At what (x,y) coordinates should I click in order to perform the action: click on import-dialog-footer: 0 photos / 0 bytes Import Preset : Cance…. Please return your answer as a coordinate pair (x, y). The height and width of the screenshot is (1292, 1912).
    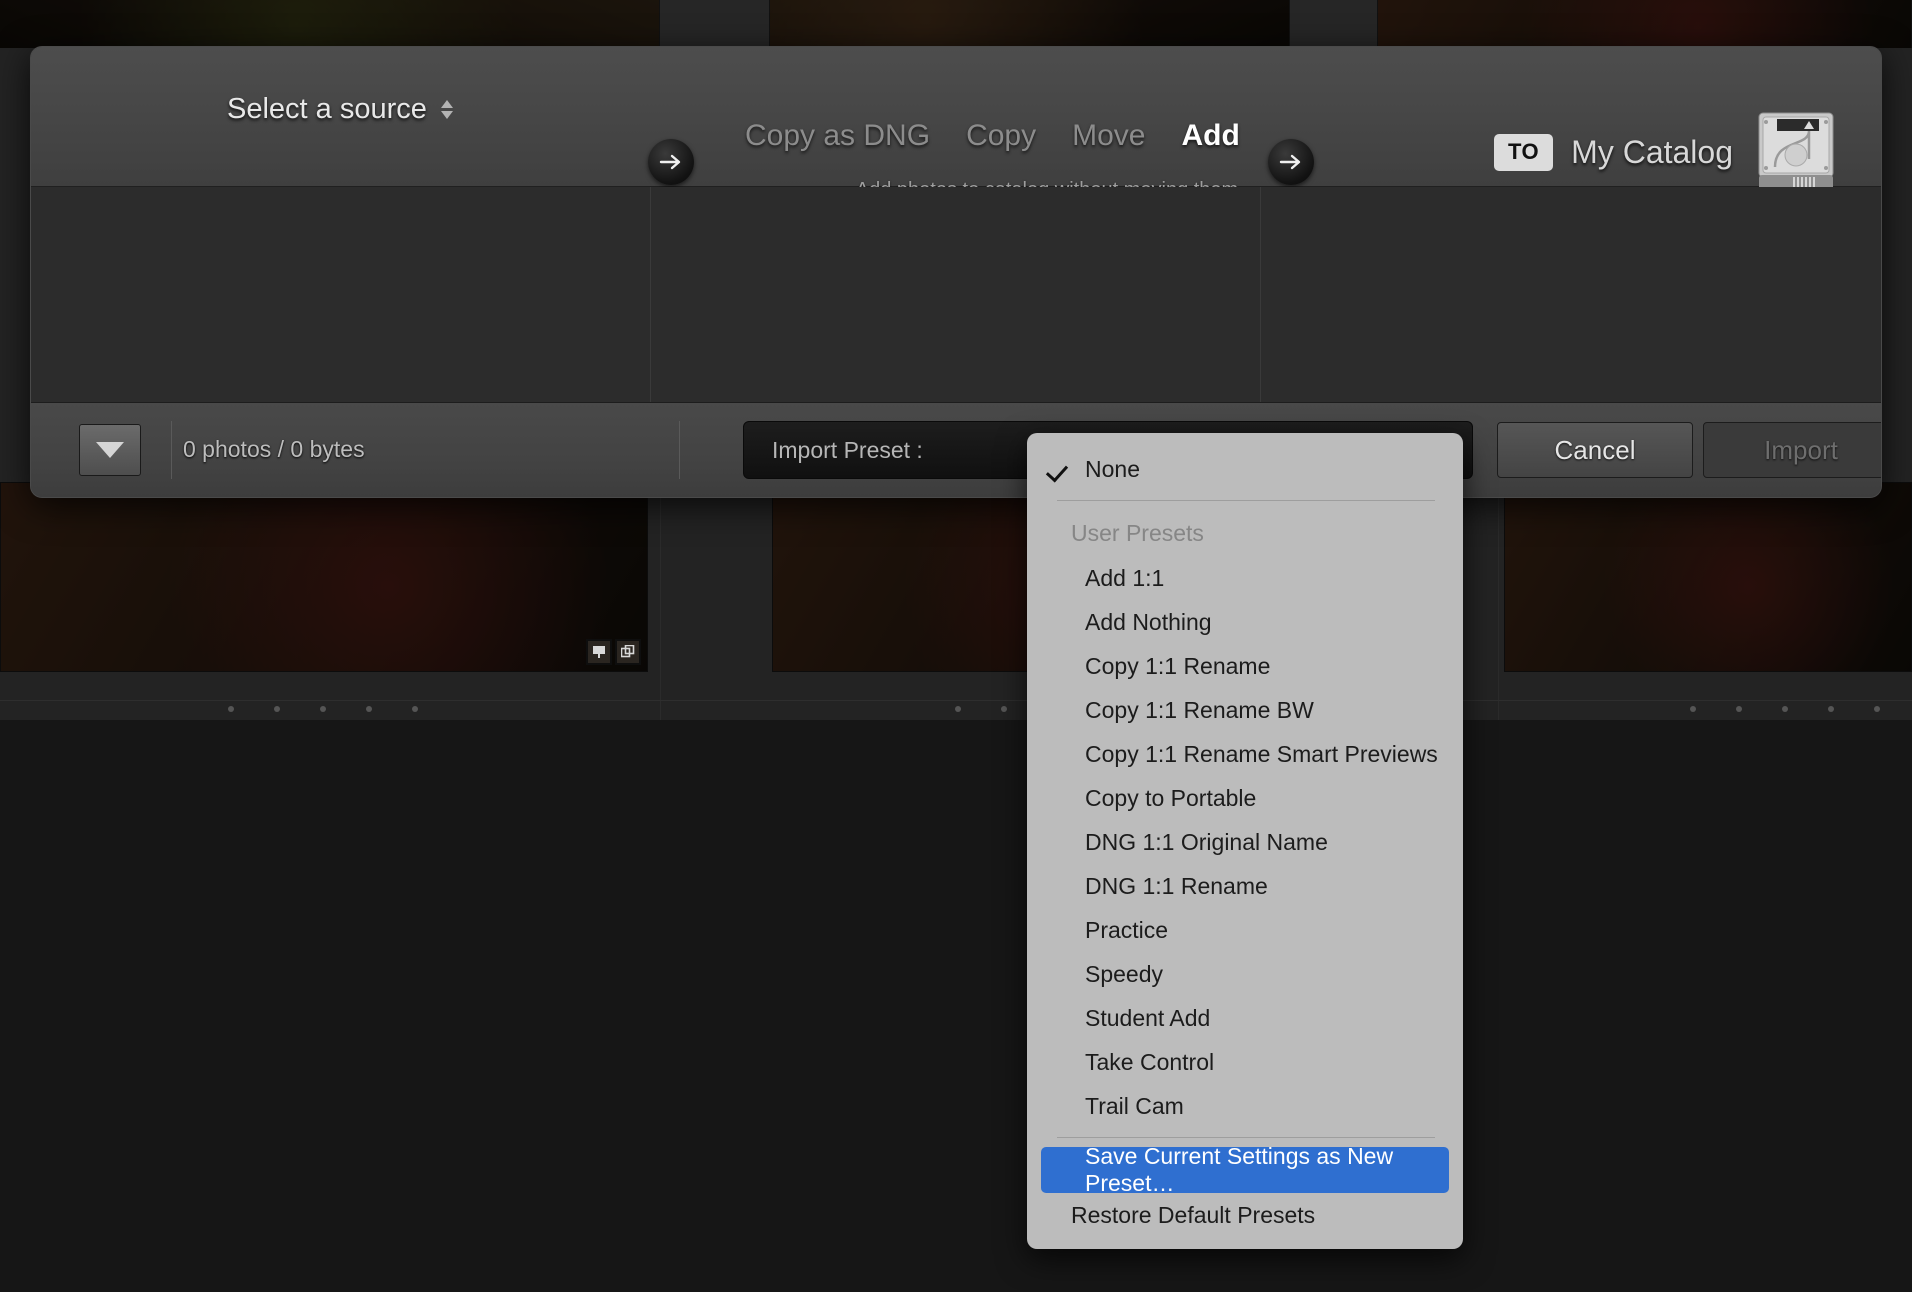
    Looking at the image, I should click on (956, 450).